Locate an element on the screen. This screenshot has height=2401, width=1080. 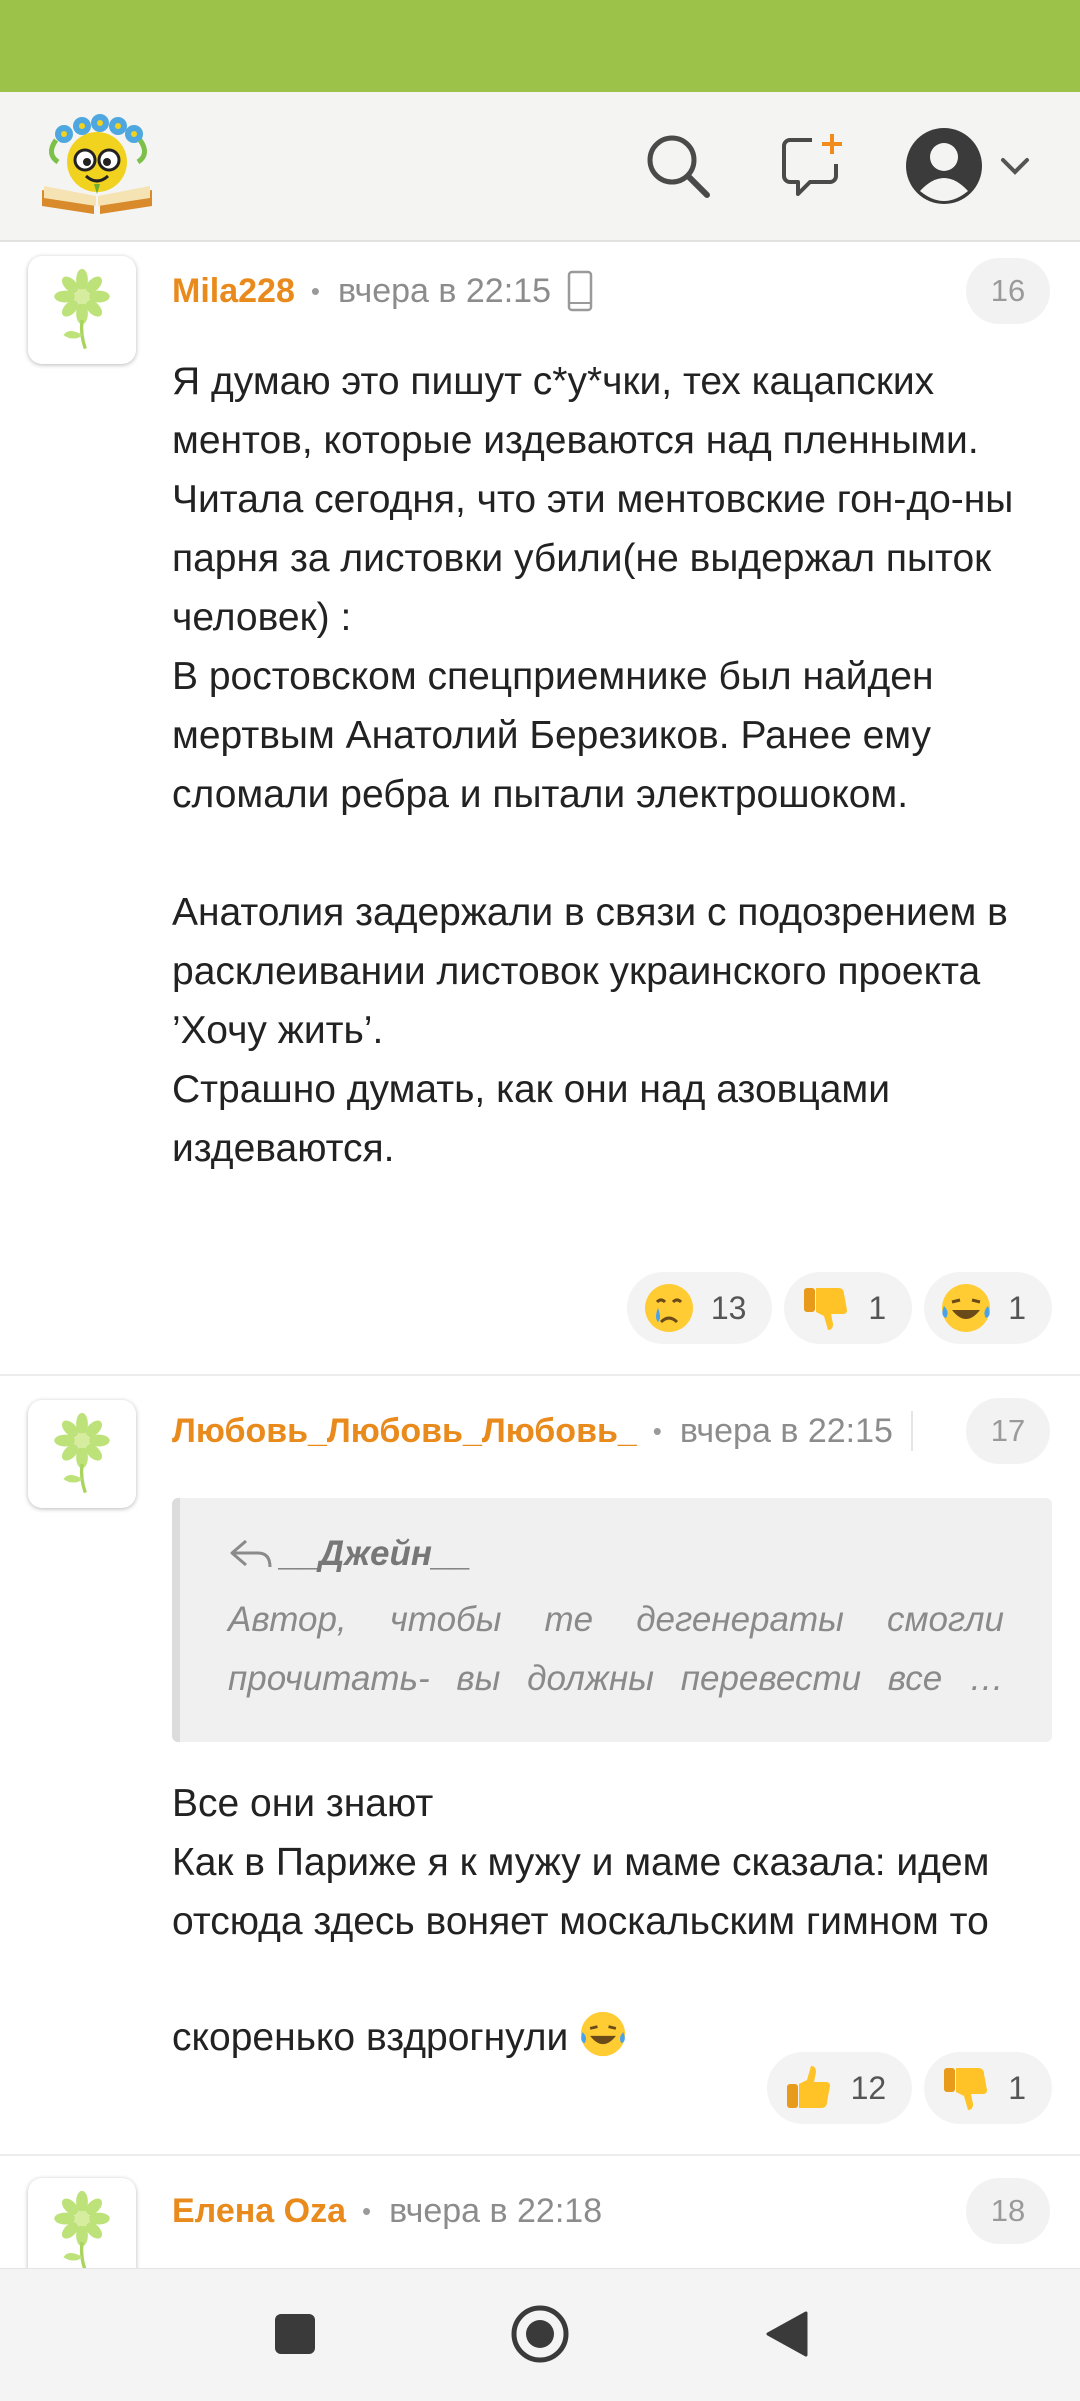
reaction-thumbs-up: 12 is located at coordinates (839, 2088).